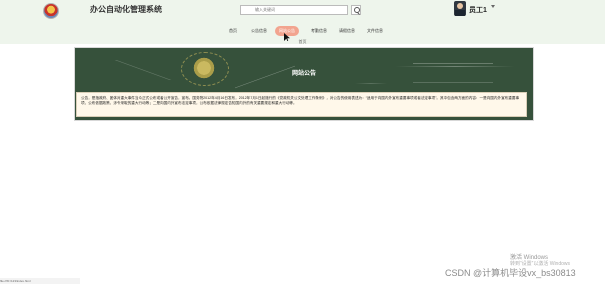 This screenshot has width=605, height=284. Describe the element at coordinates (302, 41) in the screenshot. I see `breadcrumb: 首页` at that location.